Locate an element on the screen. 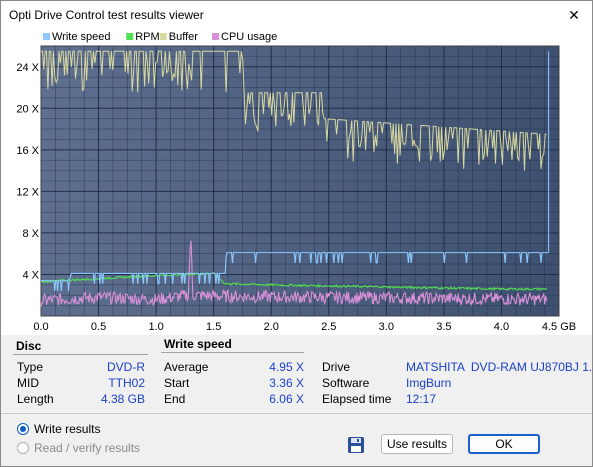 The image size is (593, 467). average-value: 4.95 X is located at coordinates (286, 367).